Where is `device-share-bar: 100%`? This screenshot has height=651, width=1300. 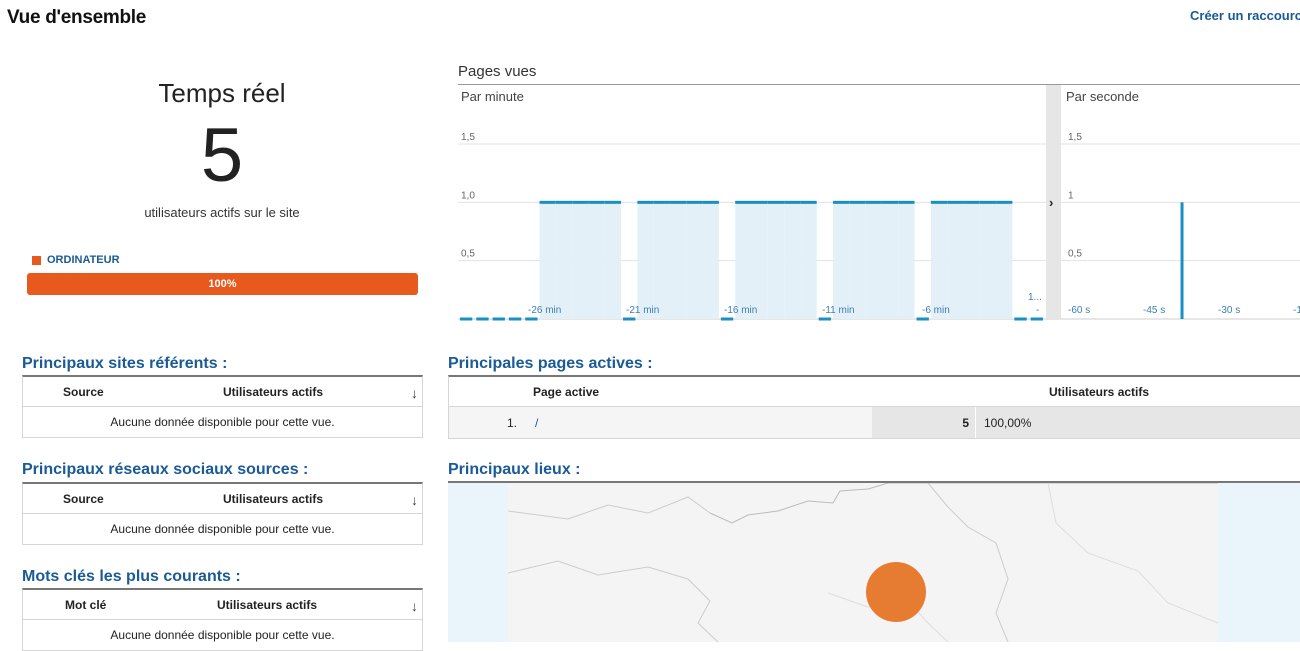
device-share-bar: 100% is located at coordinates (222, 284).